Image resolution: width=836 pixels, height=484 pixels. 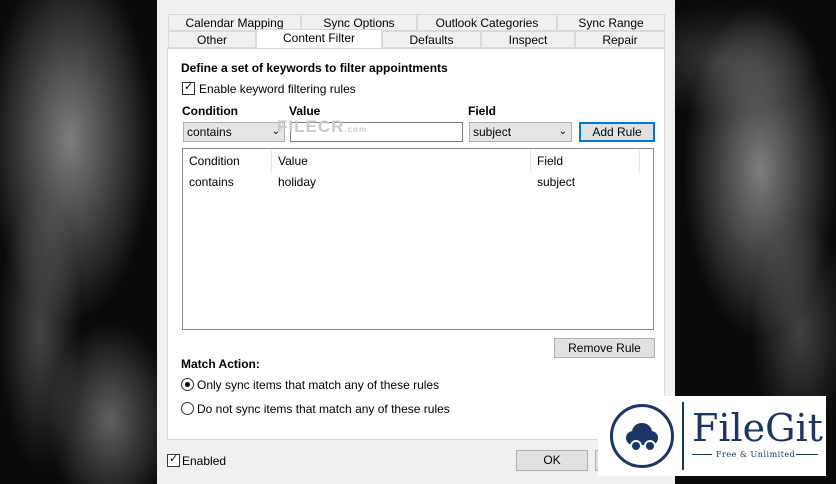 What do you see at coordinates (550, 161) in the screenshot?
I see `column-header-field: Field` at bounding box center [550, 161].